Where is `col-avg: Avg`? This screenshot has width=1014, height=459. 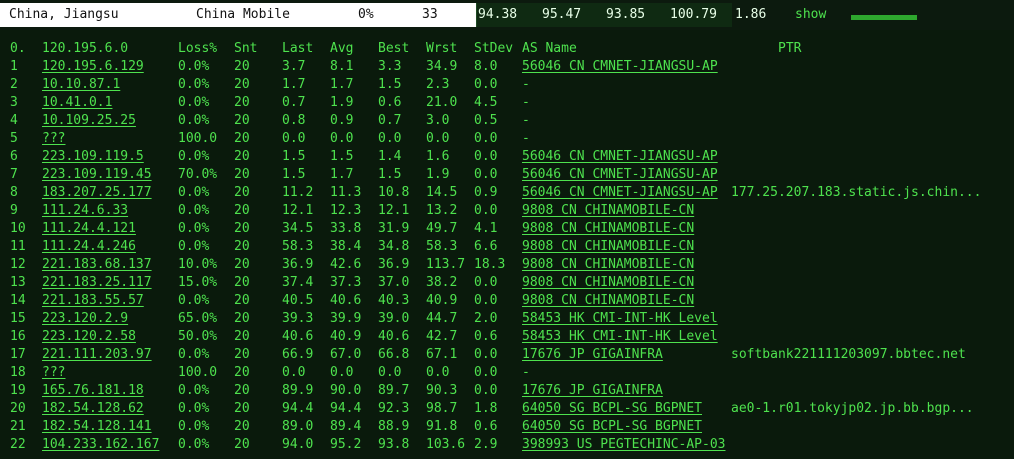
col-avg: Avg is located at coordinates (342, 48).